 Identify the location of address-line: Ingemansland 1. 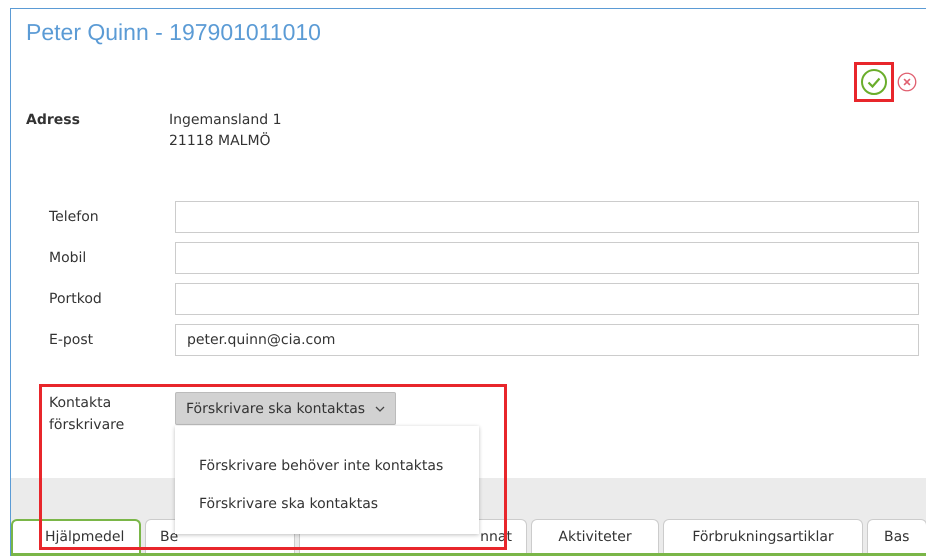
(225, 120).